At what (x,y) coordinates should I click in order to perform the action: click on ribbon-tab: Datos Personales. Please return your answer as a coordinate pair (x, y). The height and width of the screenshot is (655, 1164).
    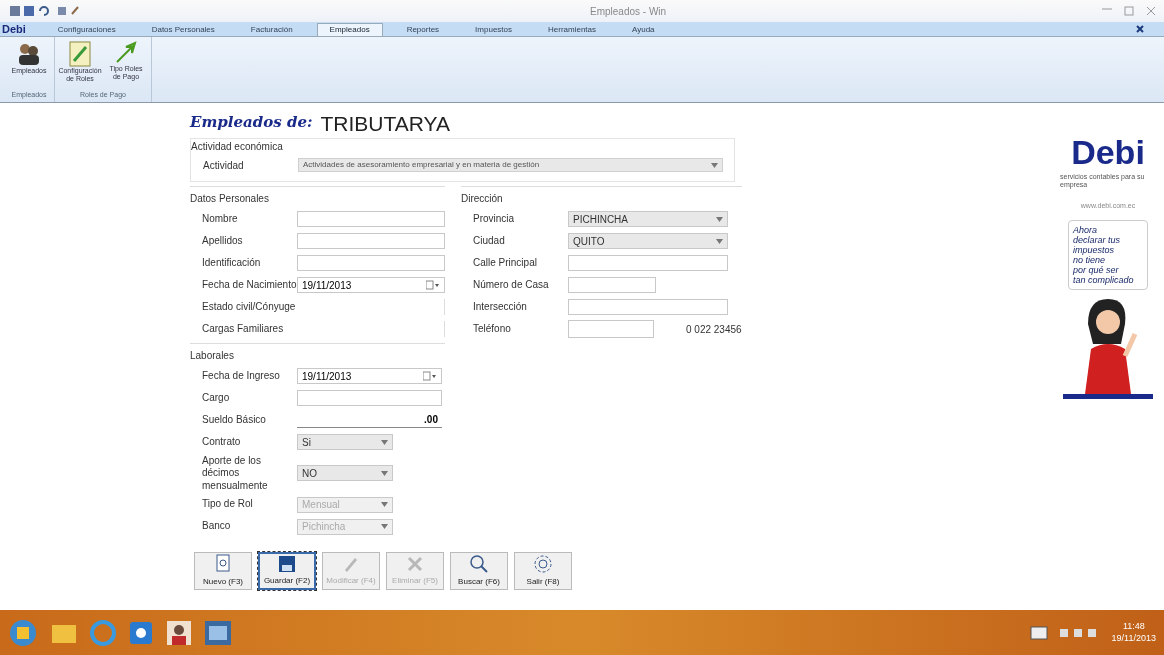
    Looking at the image, I should click on (183, 29).